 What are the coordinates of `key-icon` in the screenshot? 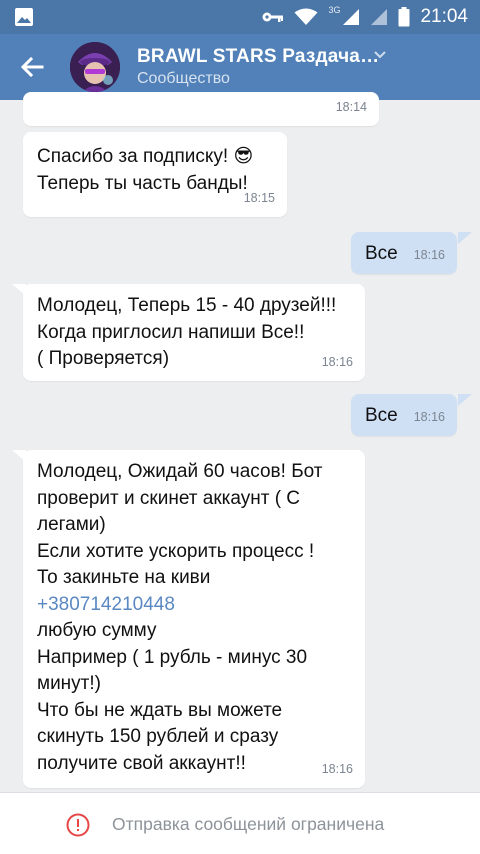 It's located at (273, 17).